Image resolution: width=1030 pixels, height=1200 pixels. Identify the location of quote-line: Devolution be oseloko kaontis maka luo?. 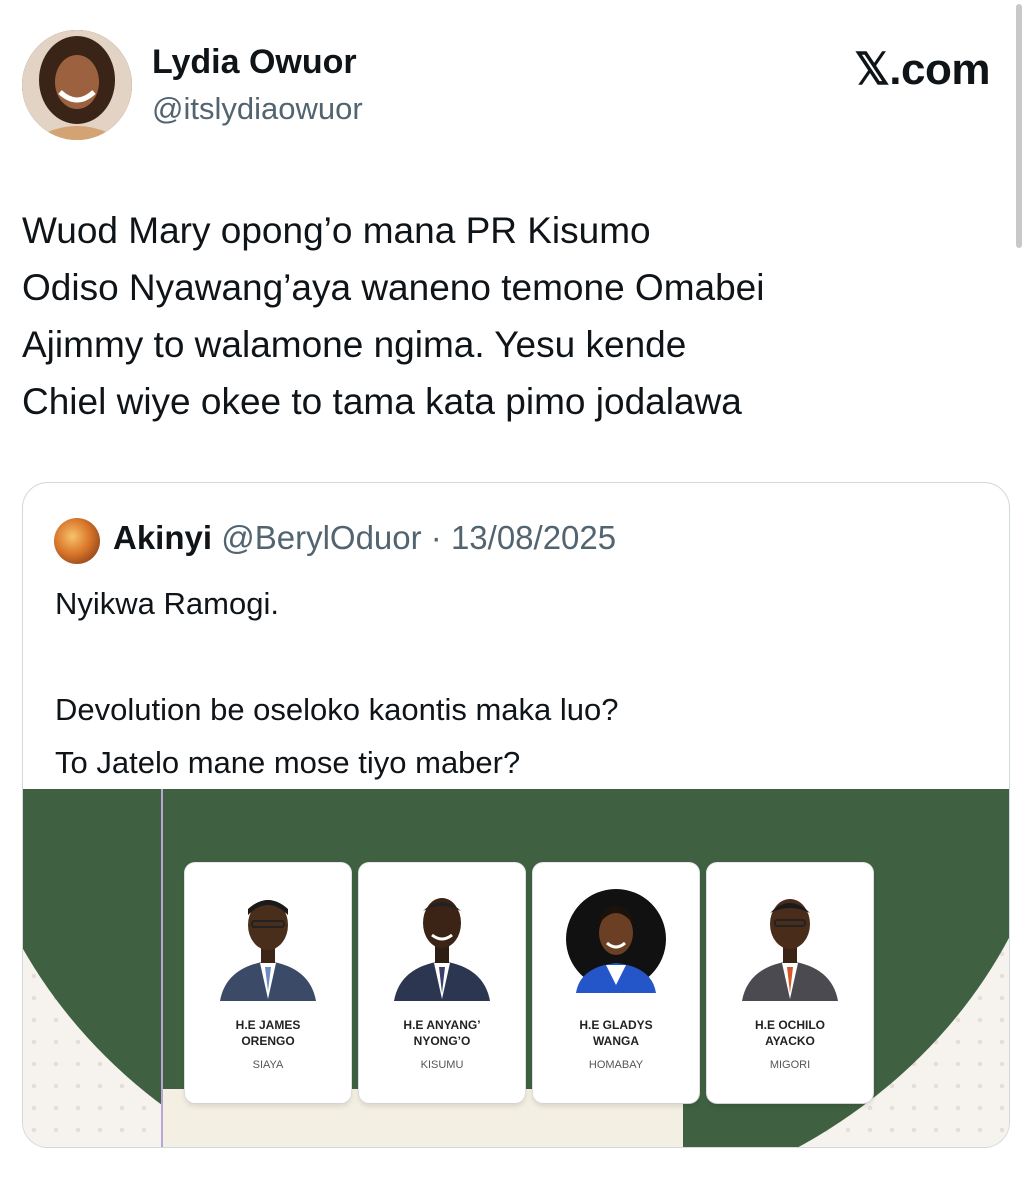
(337, 709).